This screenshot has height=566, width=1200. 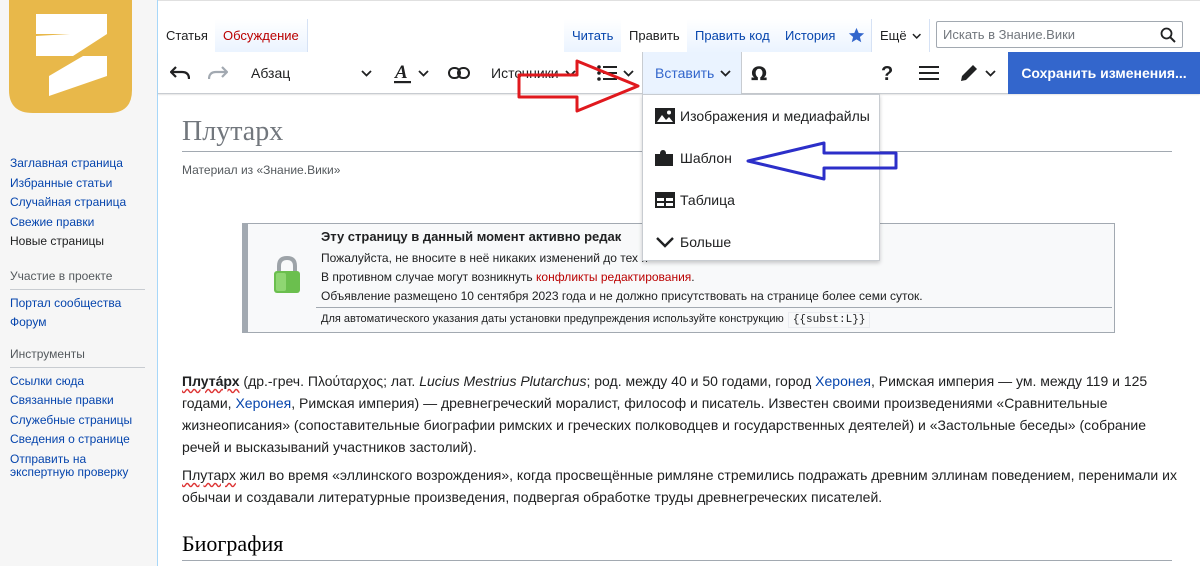 What do you see at coordinates (429, 277) in the screenshot?
I see `notice-line-2-text: В противном случае могут возникнуть` at bounding box center [429, 277].